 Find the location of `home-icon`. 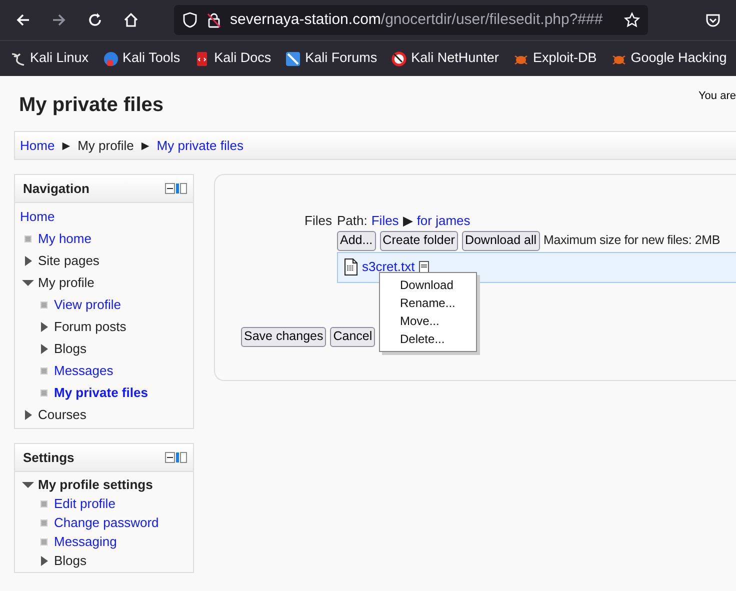

home-icon is located at coordinates (131, 20).